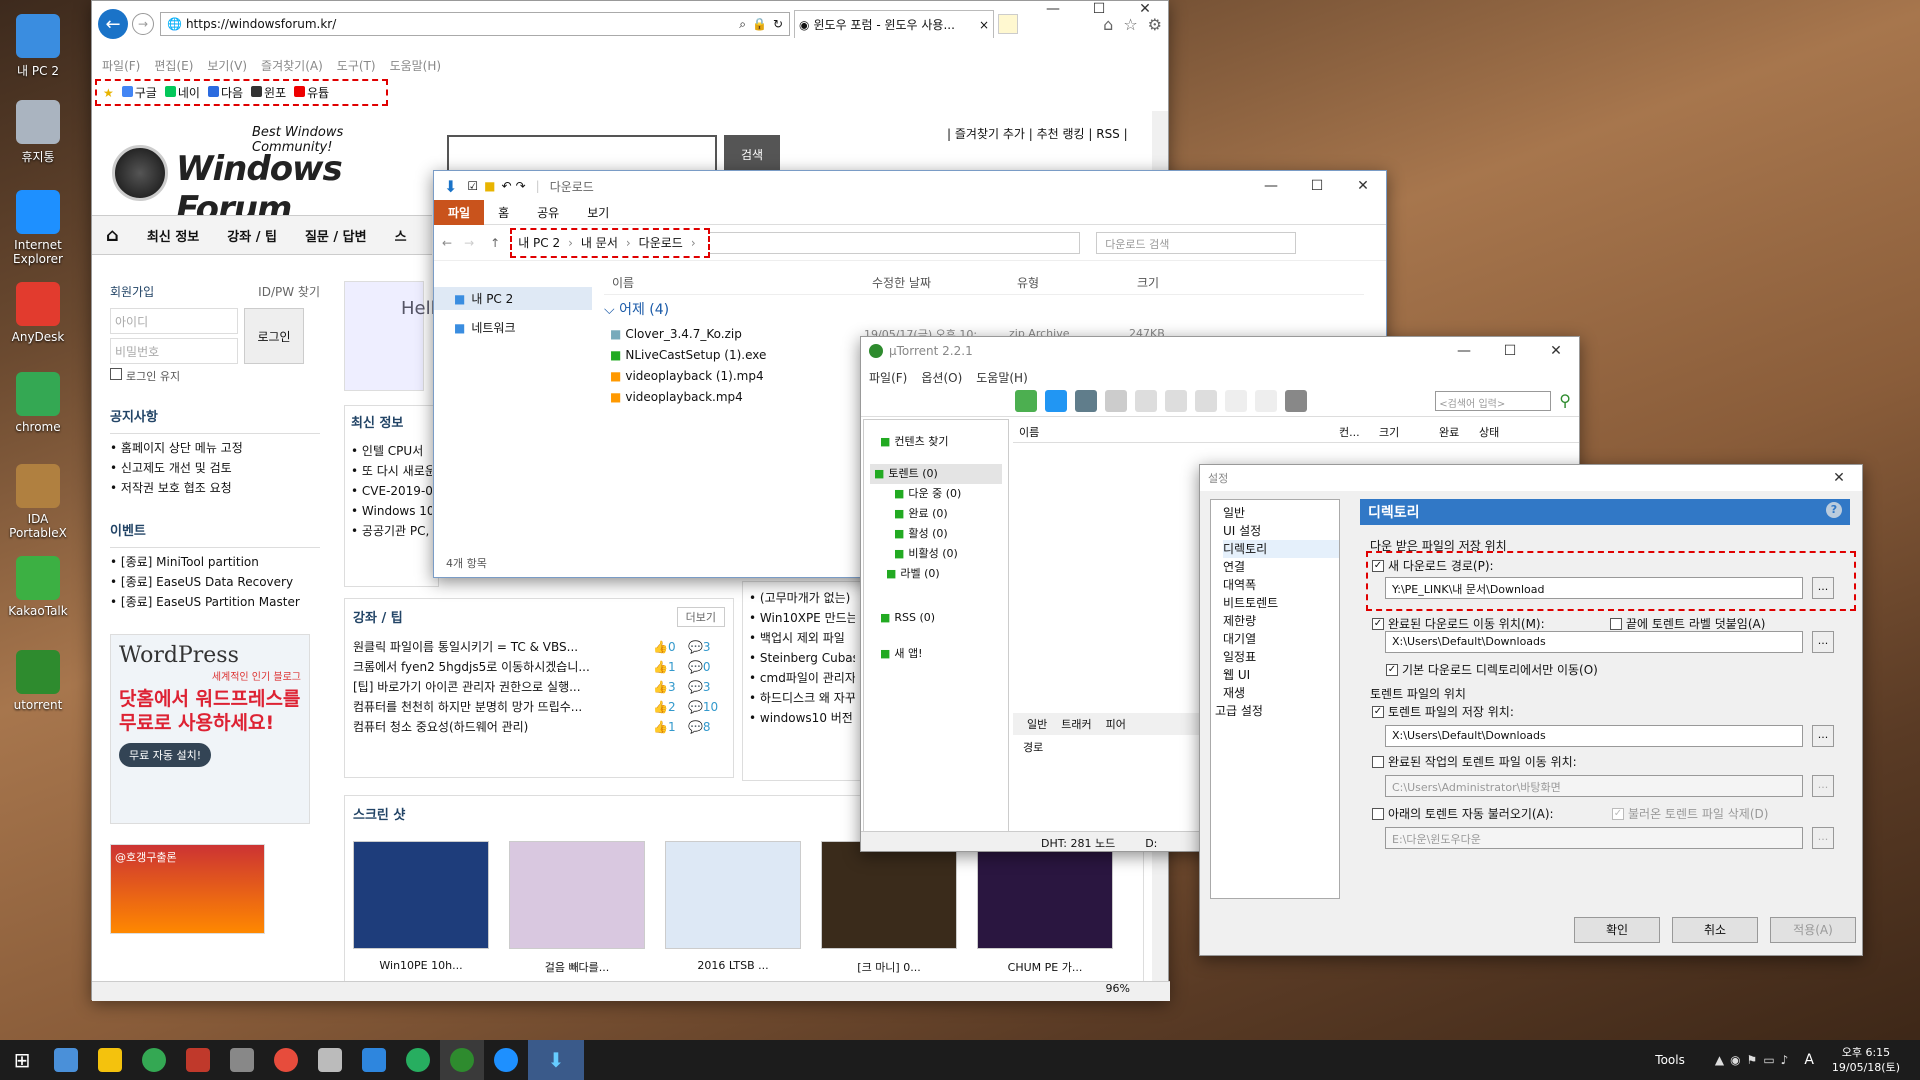  Describe the element at coordinates (469, 243) in the screenshot. I see `forward-icon: →` at that location.